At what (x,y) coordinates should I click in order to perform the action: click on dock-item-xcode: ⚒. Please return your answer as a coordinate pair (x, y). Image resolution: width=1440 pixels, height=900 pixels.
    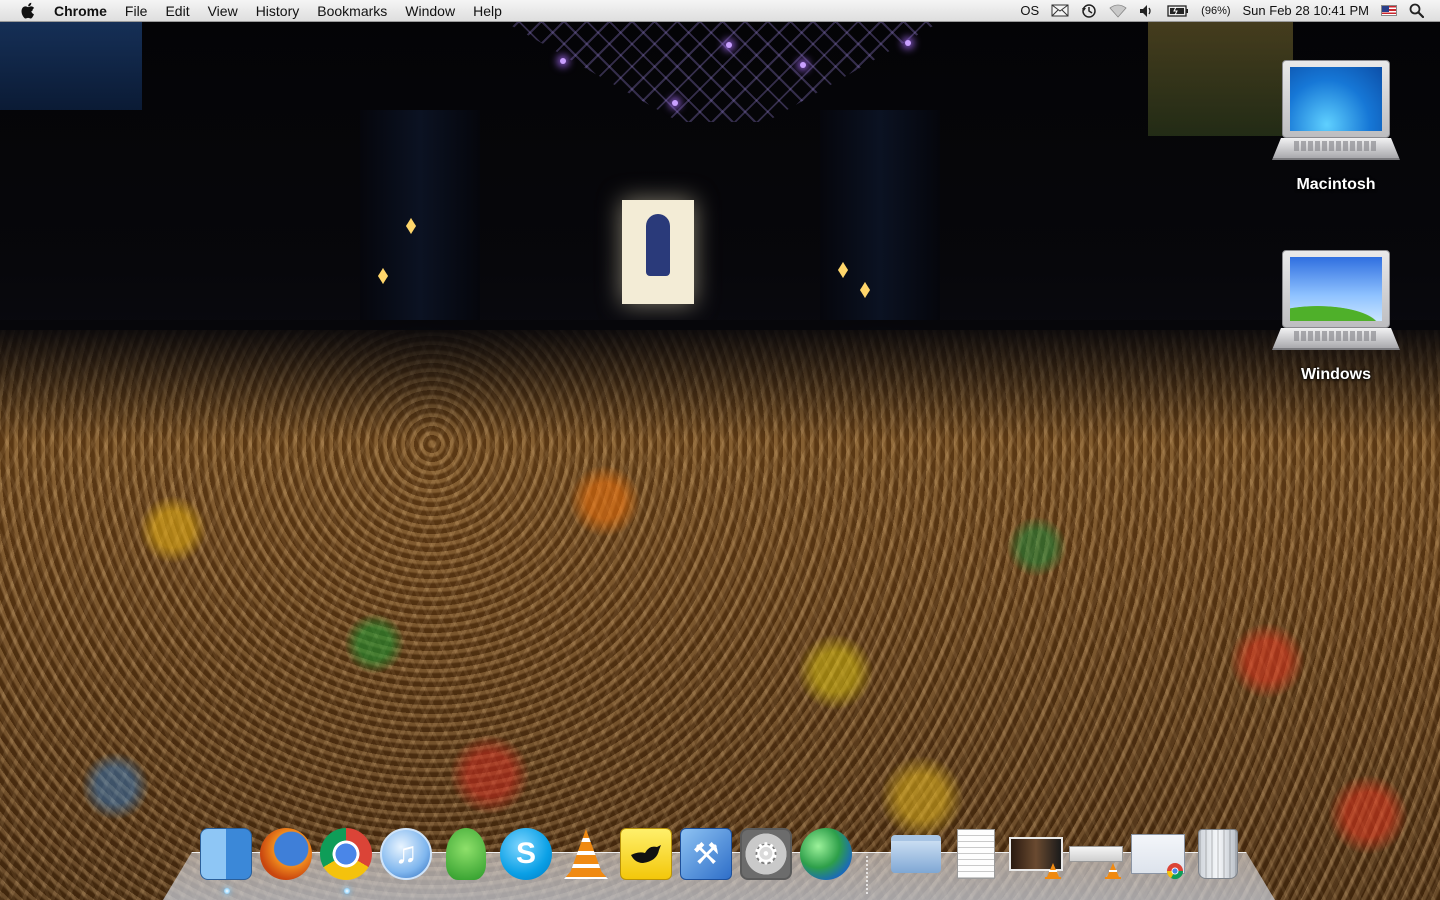
    Looking at the image, I should click on (706, 854).